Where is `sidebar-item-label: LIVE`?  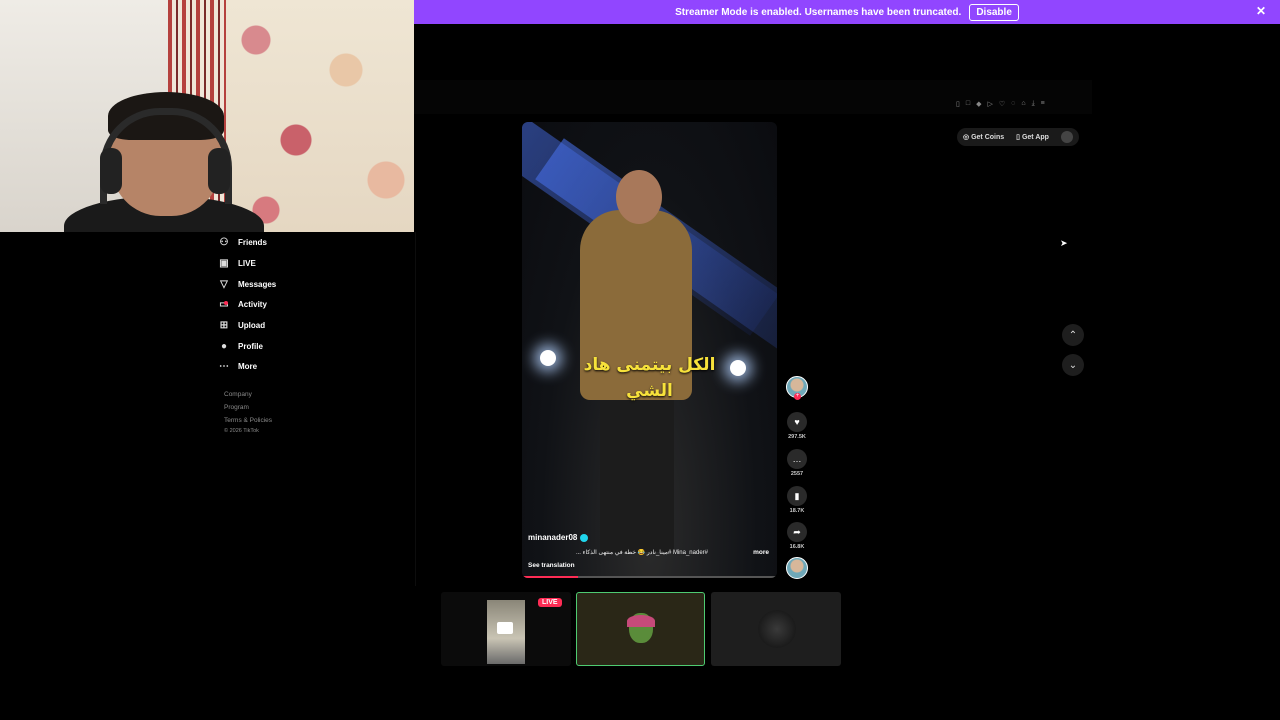 sidebar-item-label: LIVE is located at coordinates (247, 263).